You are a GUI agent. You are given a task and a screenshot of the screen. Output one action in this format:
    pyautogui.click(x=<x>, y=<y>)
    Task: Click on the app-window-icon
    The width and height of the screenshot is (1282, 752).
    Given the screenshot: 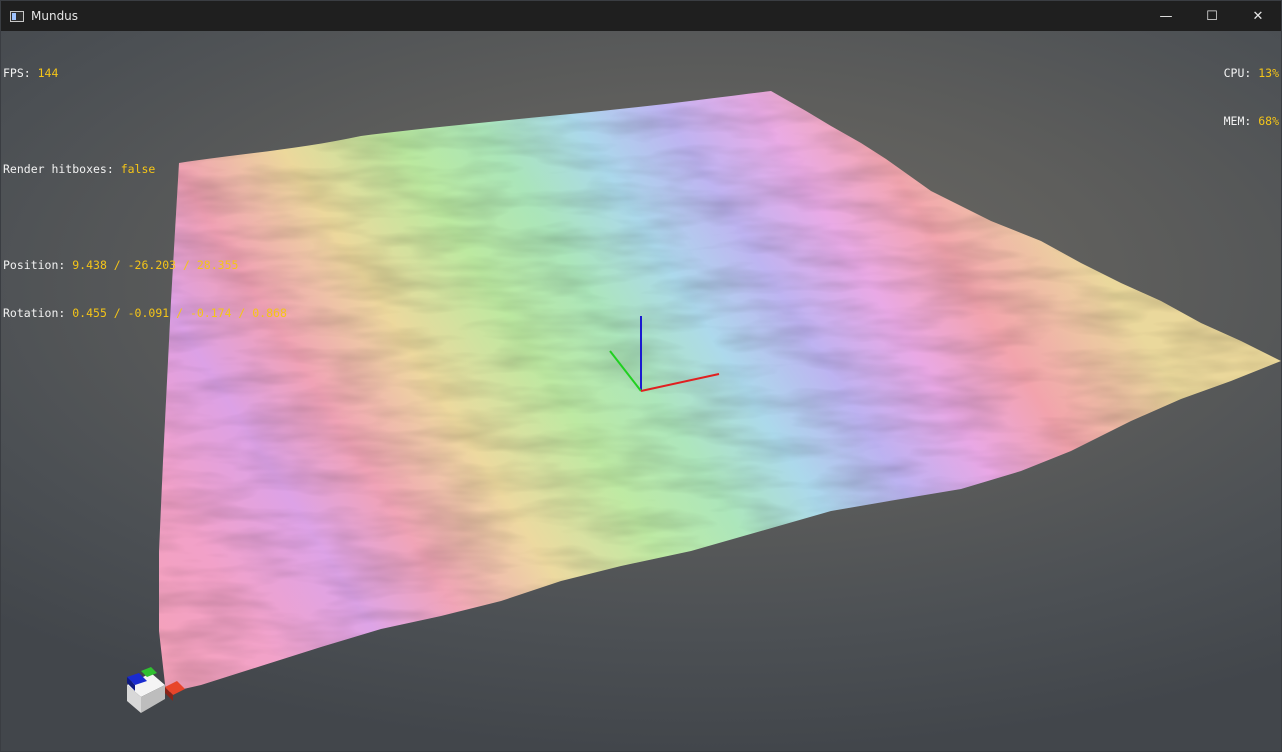 What is the action you would take?
    pyautogui.click(x=17, y=16)
    